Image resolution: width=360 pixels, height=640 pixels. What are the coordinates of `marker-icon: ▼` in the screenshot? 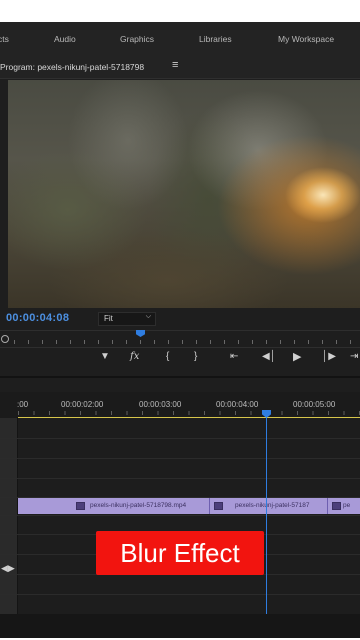 It's located at (105, 357).